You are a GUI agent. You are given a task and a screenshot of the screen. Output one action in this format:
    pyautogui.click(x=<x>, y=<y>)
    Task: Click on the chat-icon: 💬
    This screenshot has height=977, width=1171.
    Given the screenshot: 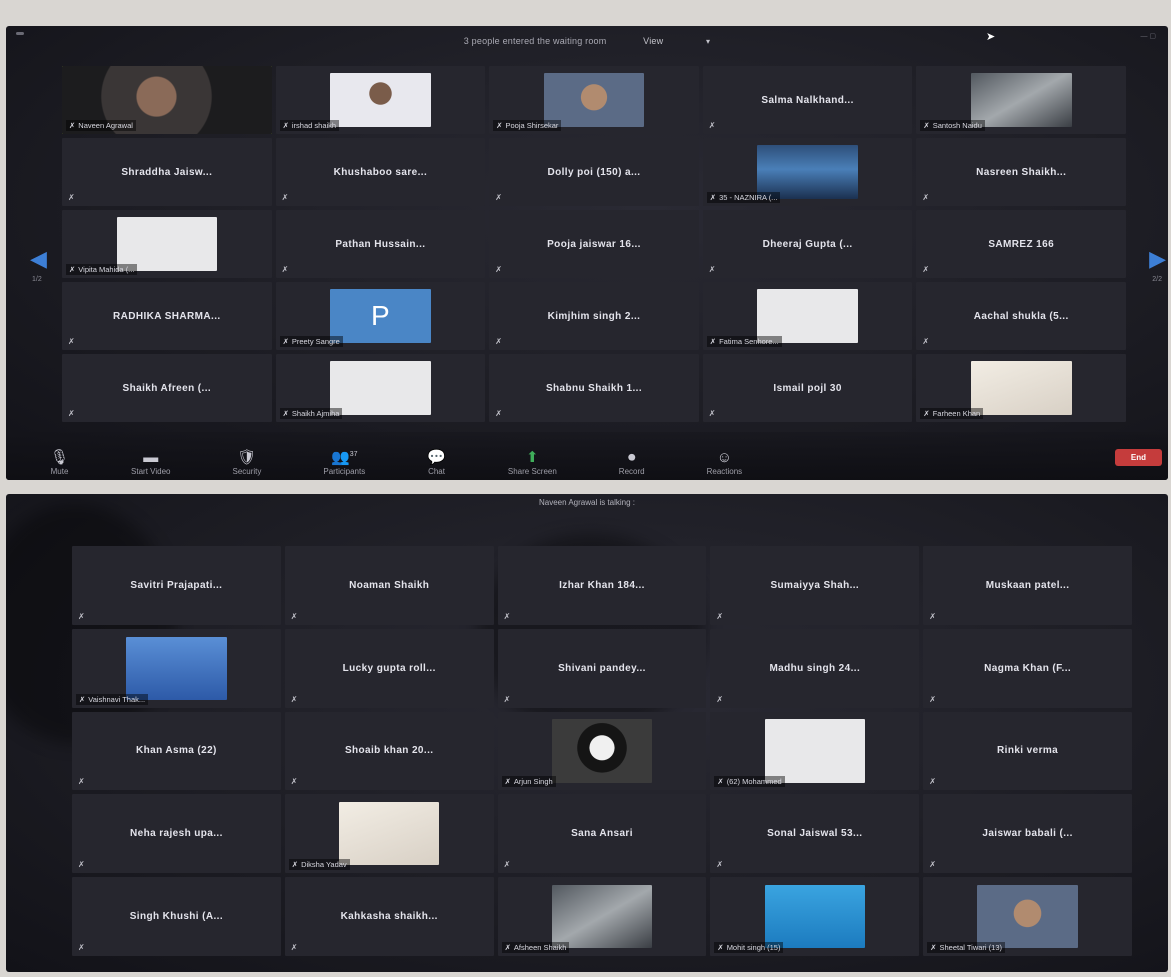 What is the action you would take?
    pyautogui.click(x=436, y=457)
    